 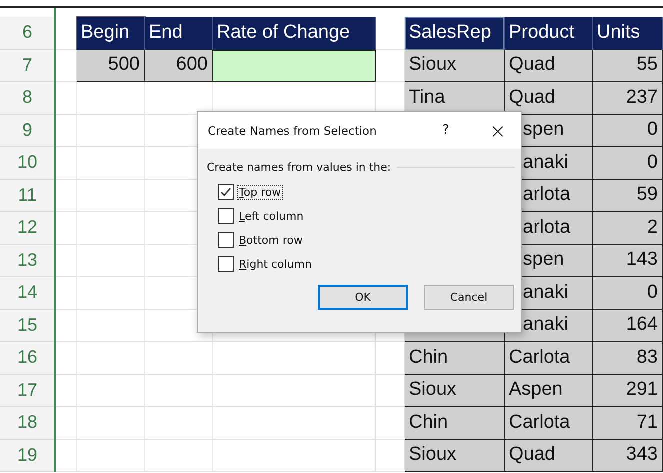 What do you see at coordinates (27, 456) in the screenshot?
I see `row-header: 19` at bounding box center [27, 456].